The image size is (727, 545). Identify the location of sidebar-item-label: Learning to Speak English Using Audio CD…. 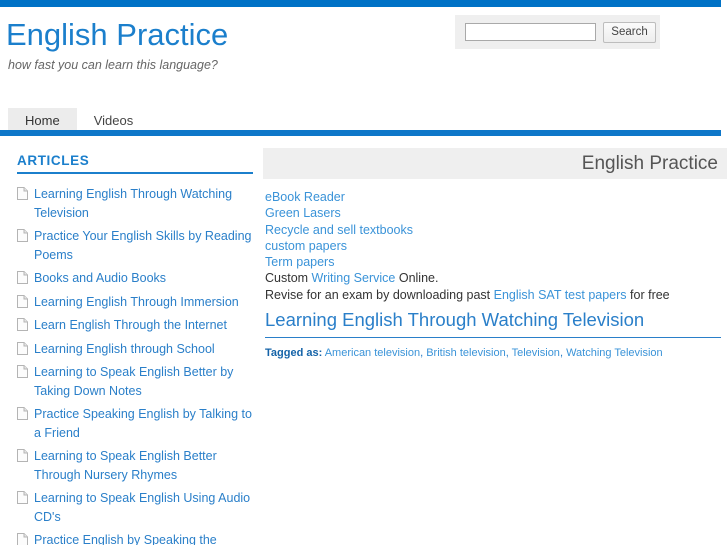
(142, 507).